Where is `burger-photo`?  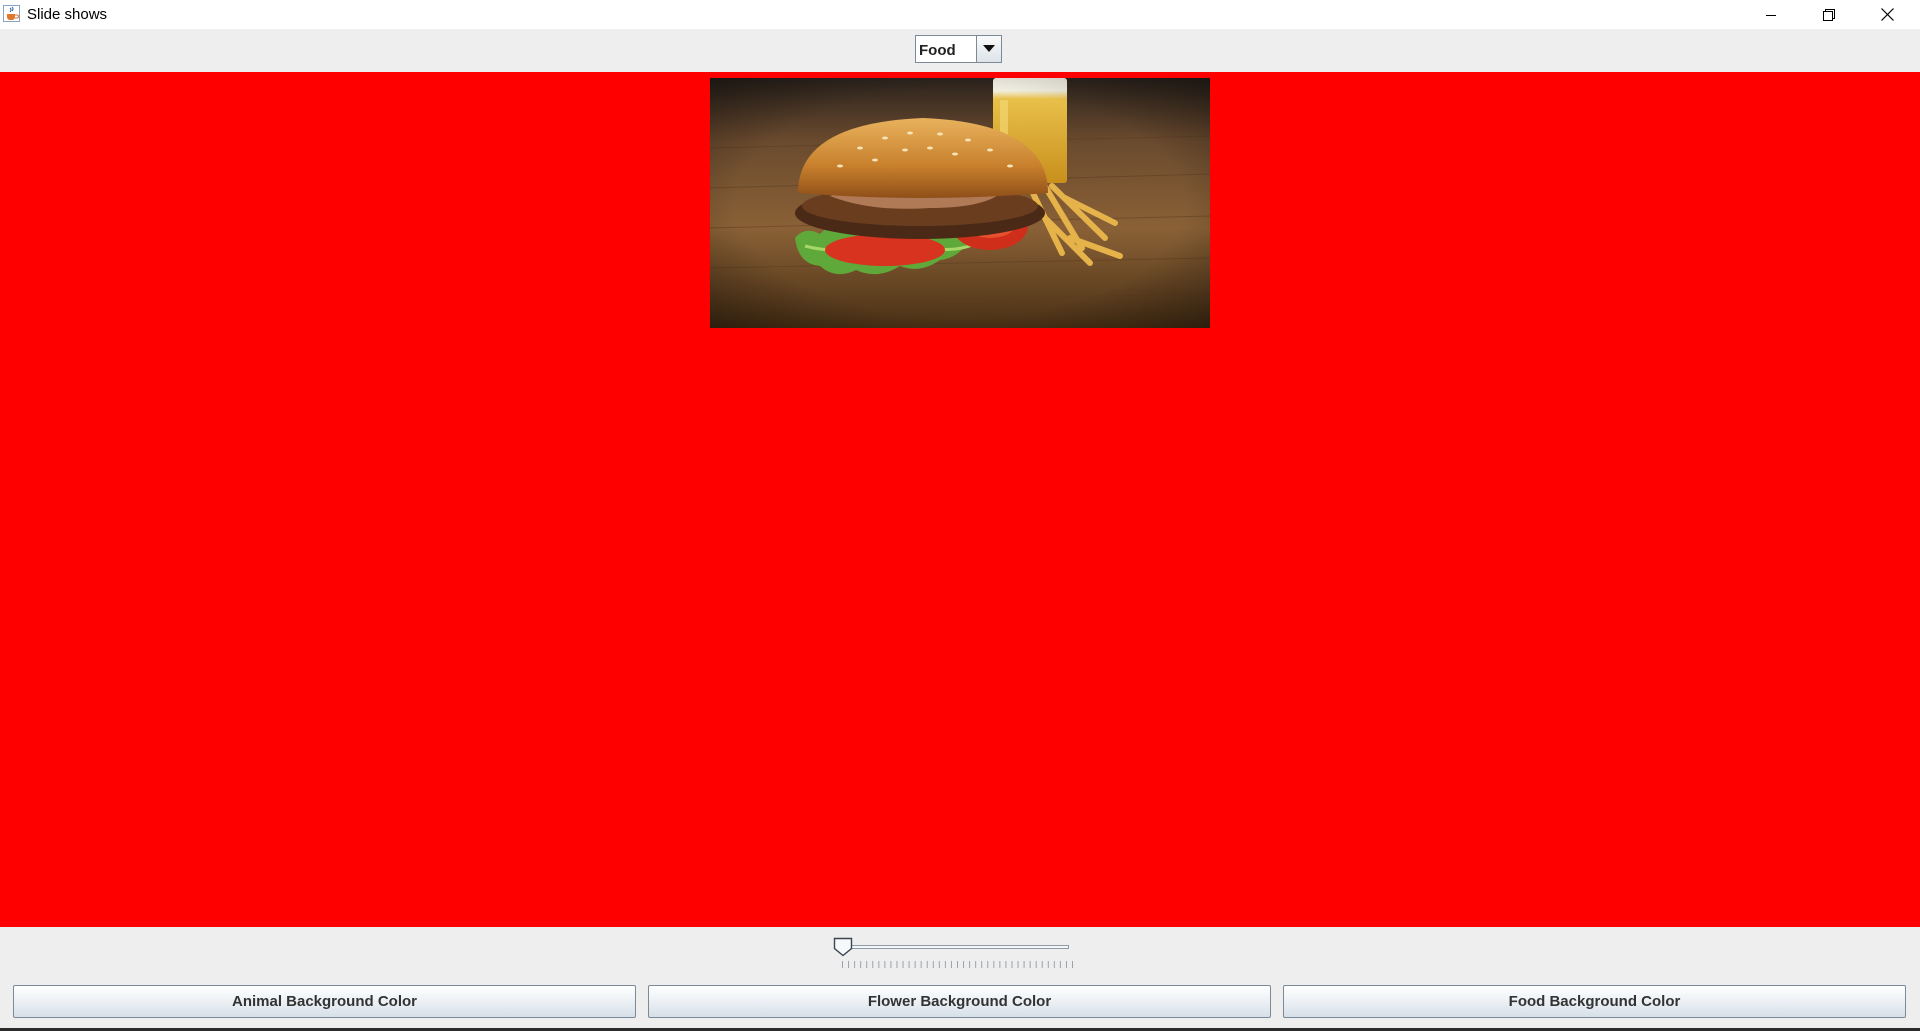
burger-photo is located at coordinates (960, 203).